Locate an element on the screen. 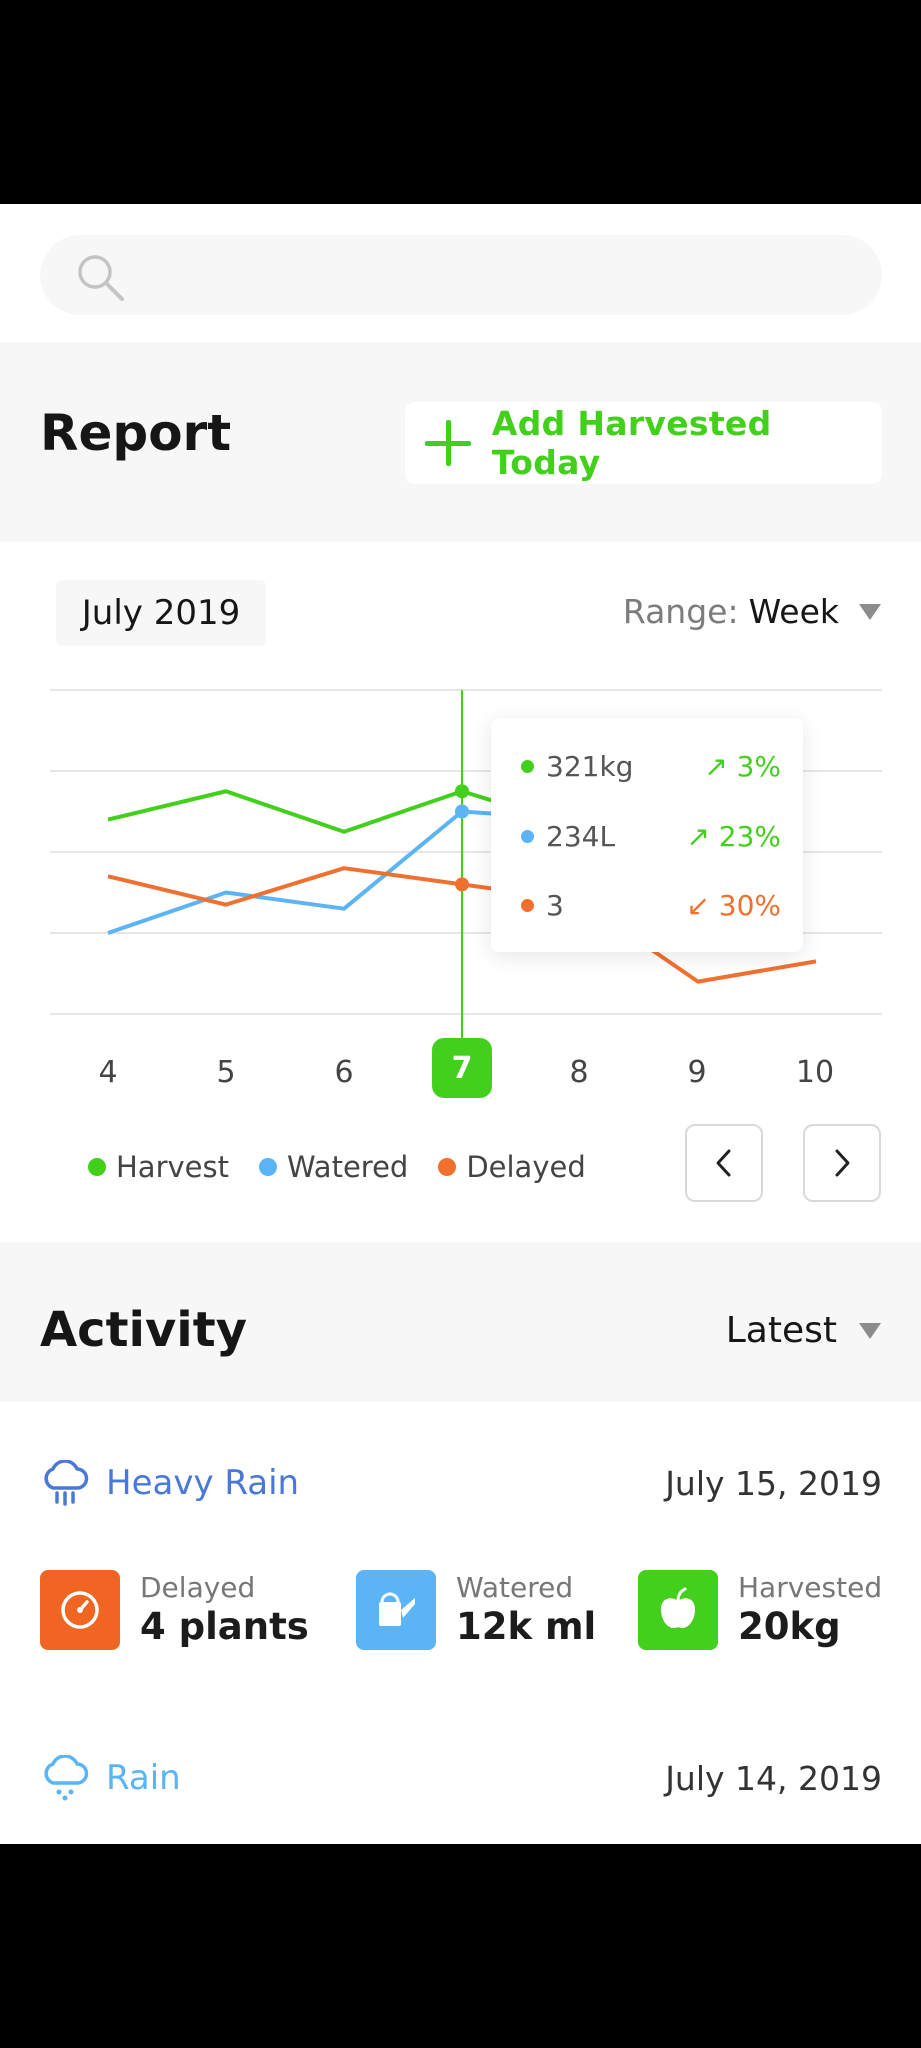 Image resolution: width=921 pixels, height=2048 pixels. add-harvested-label: Add Harvested Today is located at coordinates (631, 443).